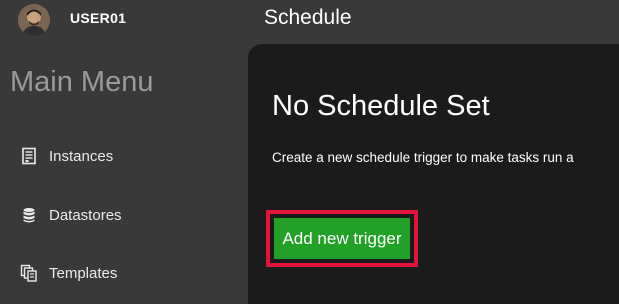 This screenshot has height=304, width=619. What do you see at coordinates (85, 215) in the screenshot?
I see `sidebar-item-label: Datastores` at bounding box center [85, 215].